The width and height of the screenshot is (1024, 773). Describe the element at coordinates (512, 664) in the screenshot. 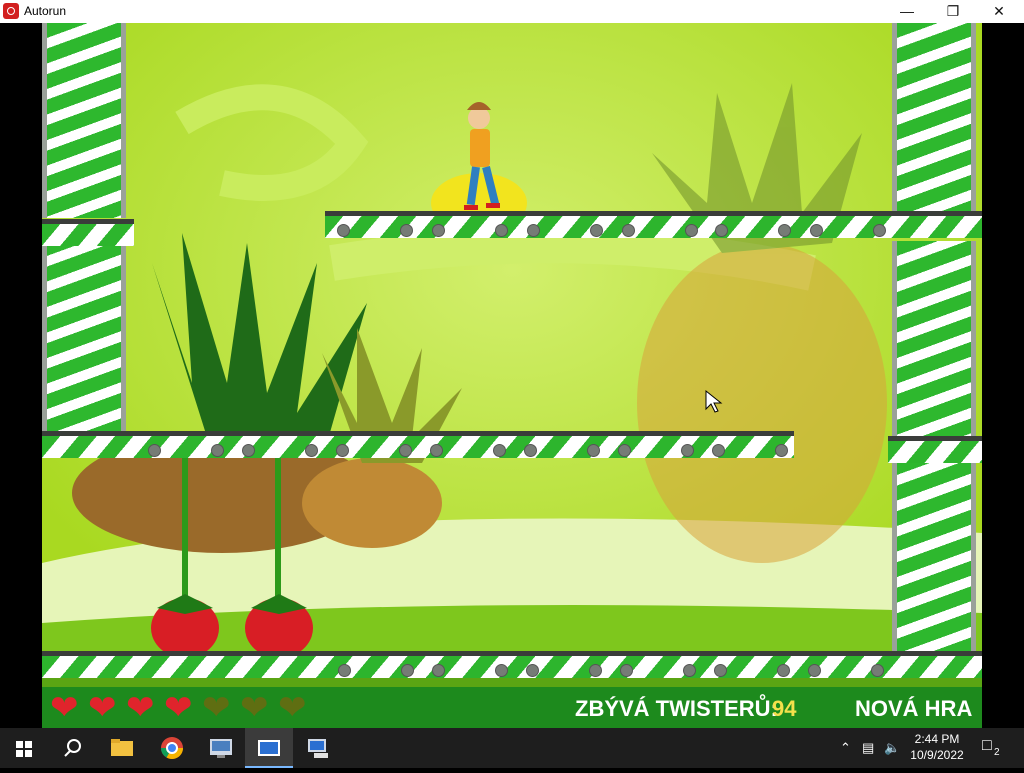

I see `platform-bottom` at that location.